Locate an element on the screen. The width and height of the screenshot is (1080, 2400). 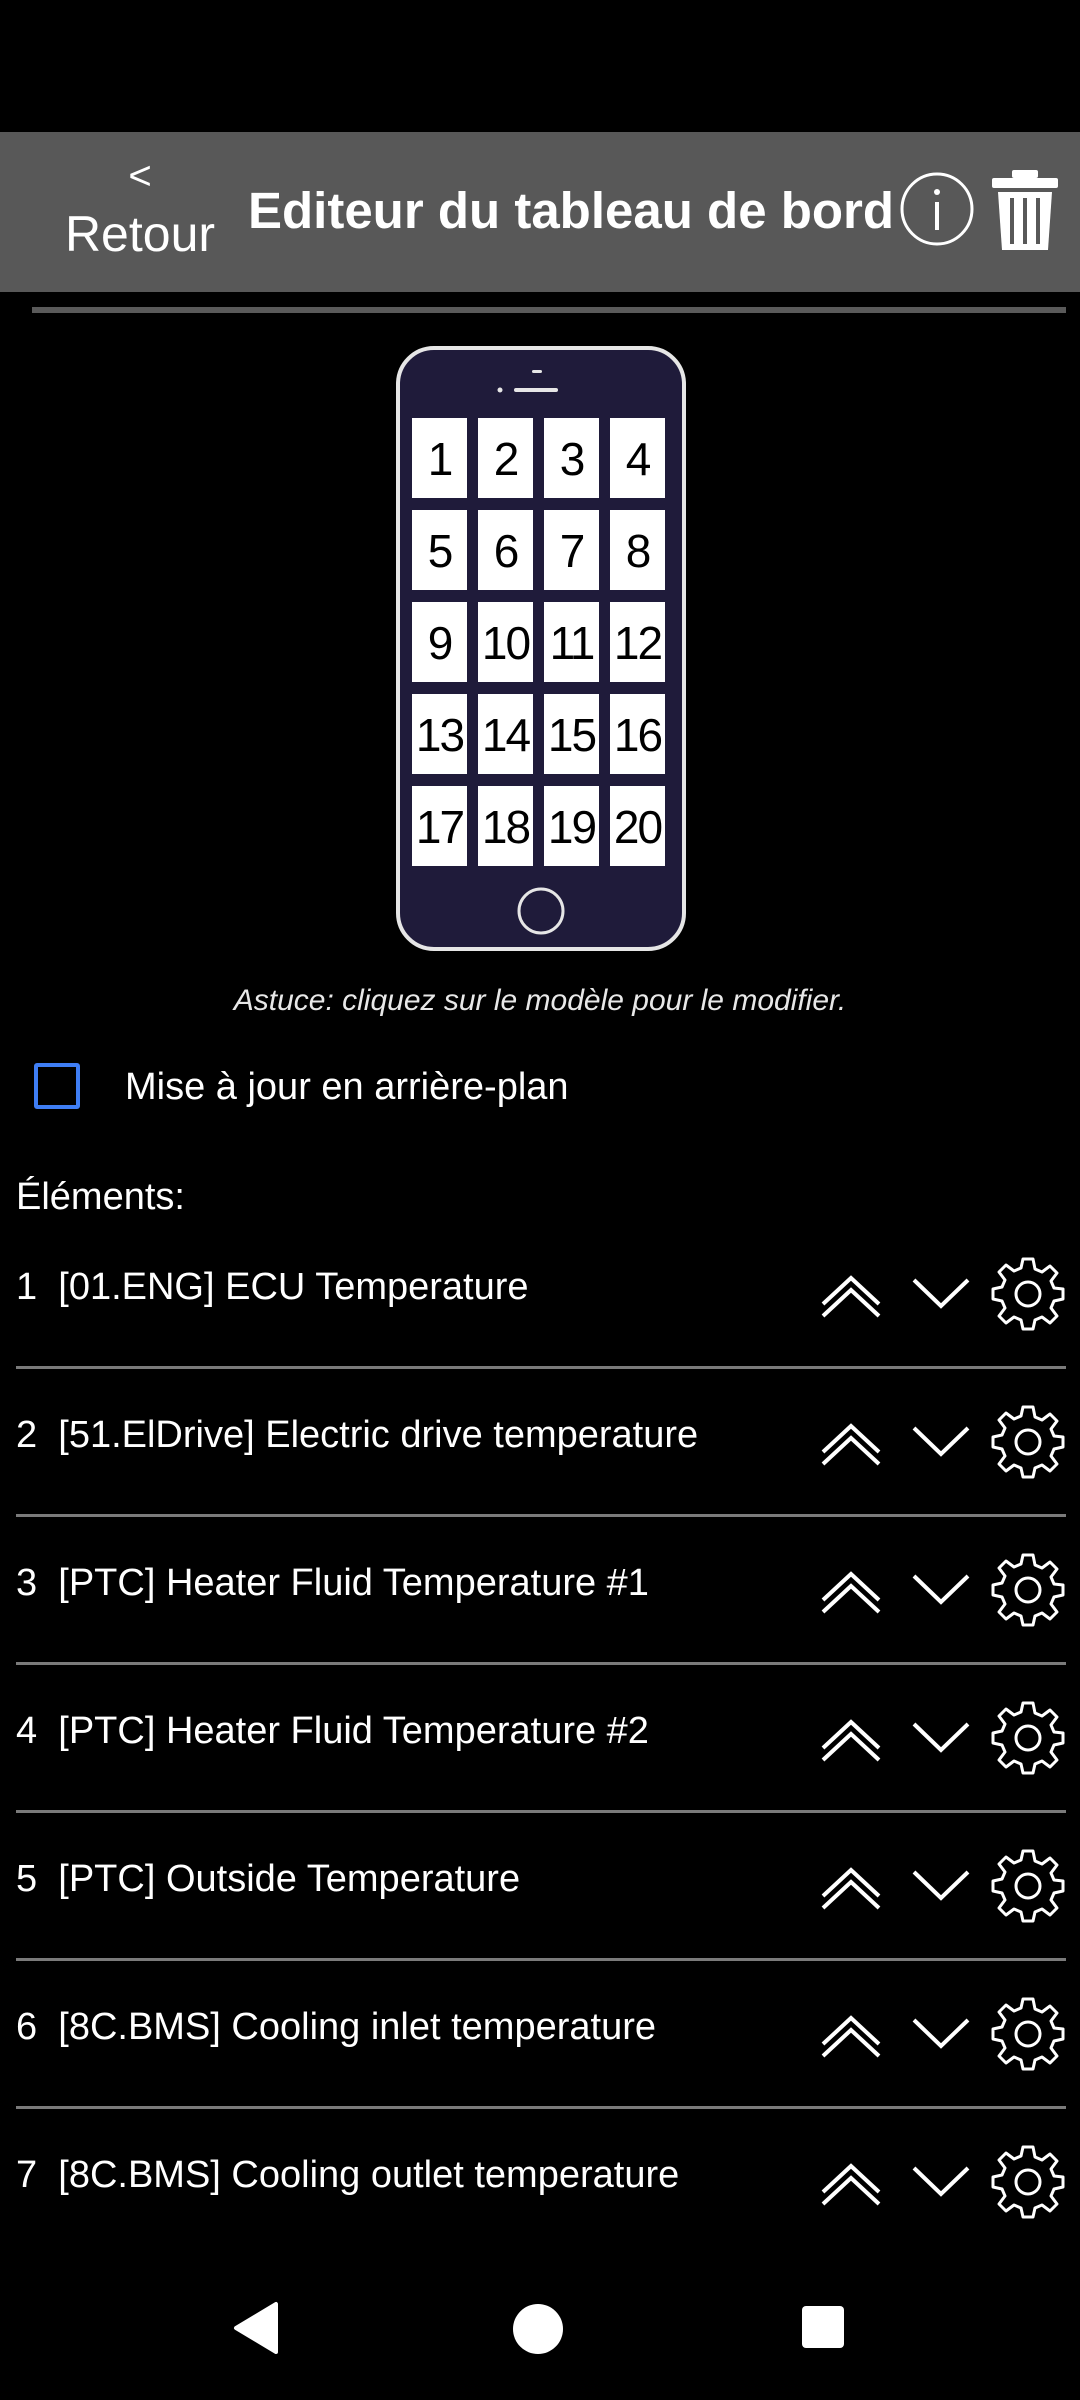
item-label: [PTC] Heater Fluid Temperature #1 is located at coordinates (353, 1583).